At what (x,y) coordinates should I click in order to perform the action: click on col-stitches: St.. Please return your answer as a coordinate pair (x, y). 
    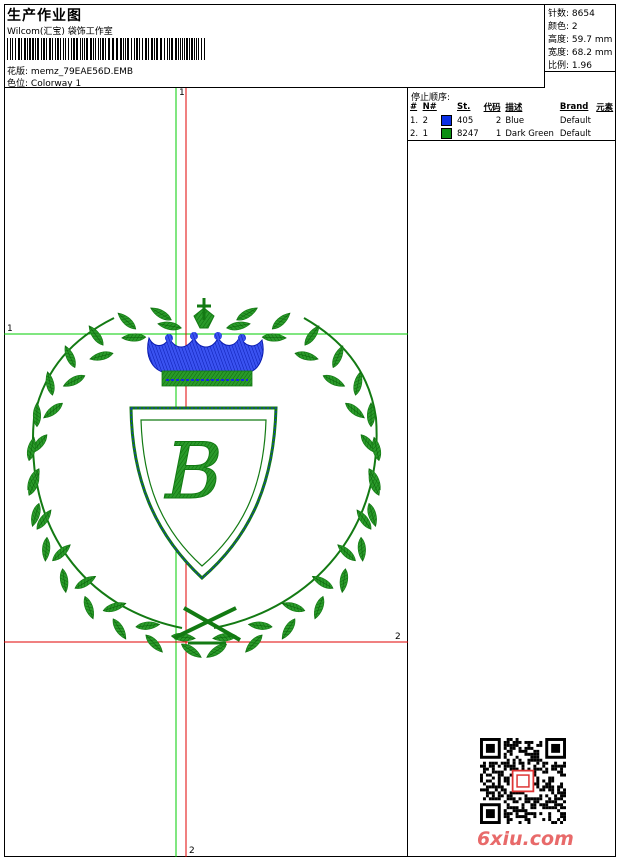
    Looking at the image, I should click on (464, 107).